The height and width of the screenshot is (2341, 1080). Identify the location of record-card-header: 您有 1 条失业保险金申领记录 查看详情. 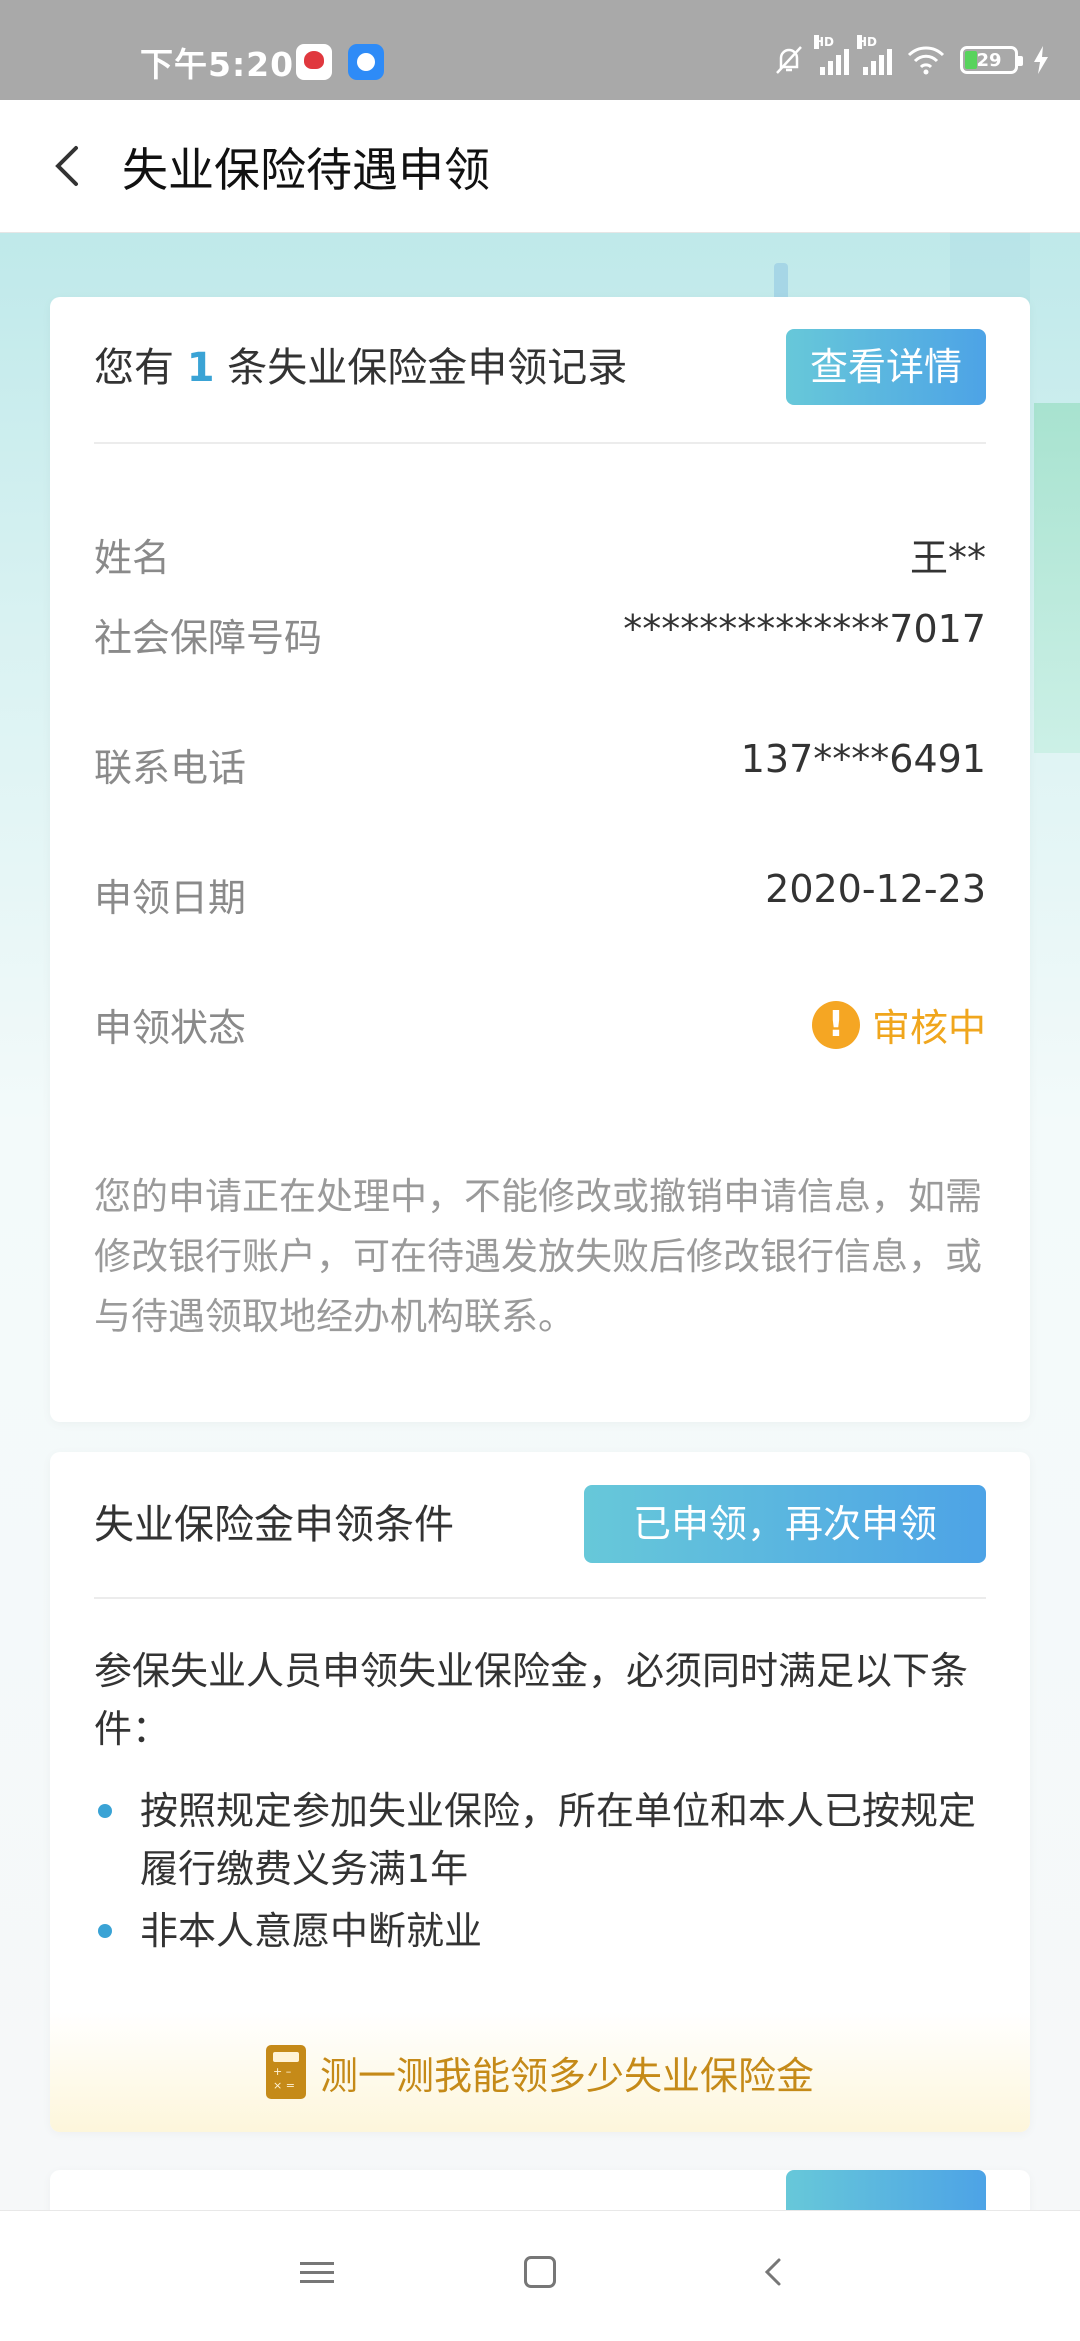
(540, 370).